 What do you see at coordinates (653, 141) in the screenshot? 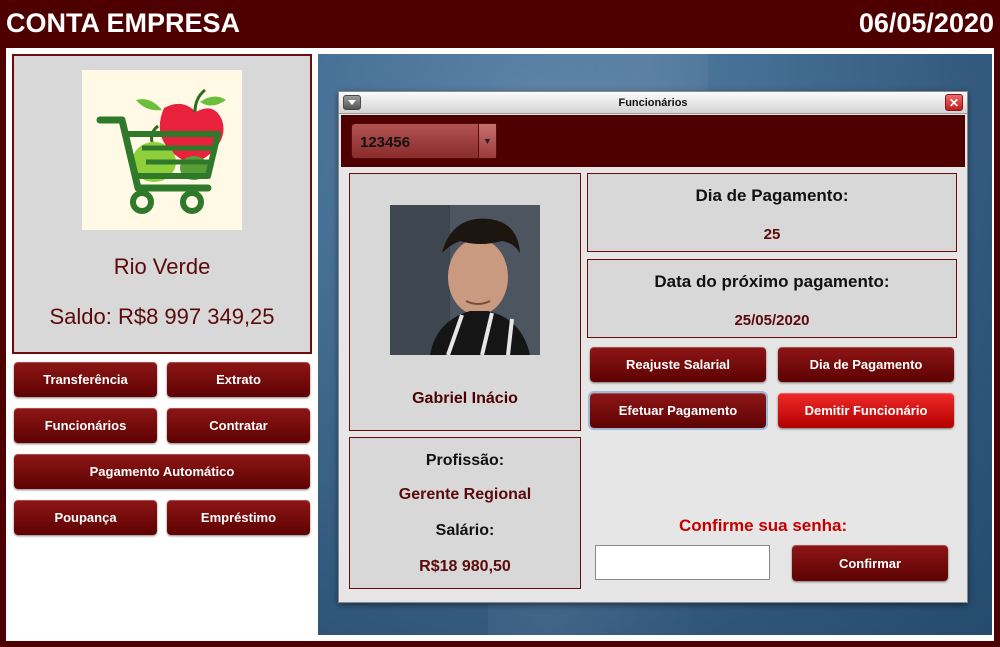
I see `employee-selector-bar: 123456 ▼` at bounding box center [653, 141].